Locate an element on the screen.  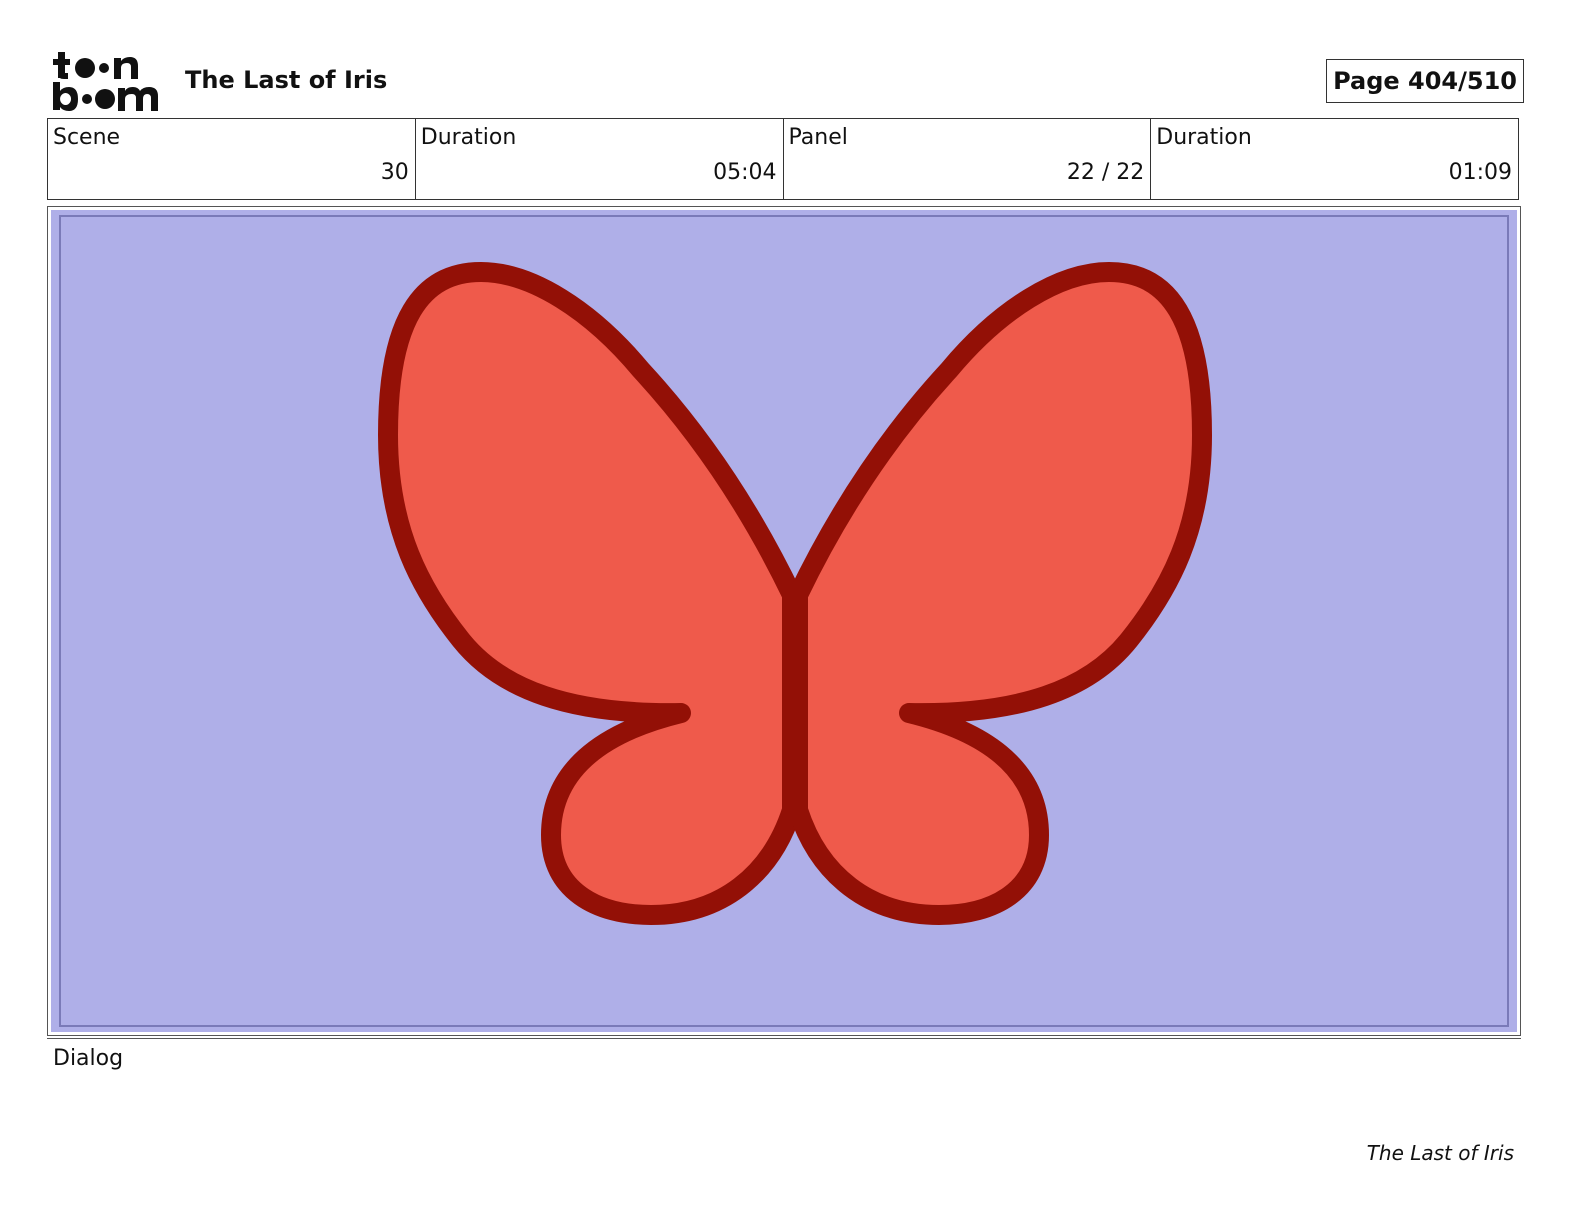
panel-value: 22 / 22 is located at coordinates (1105, 172).